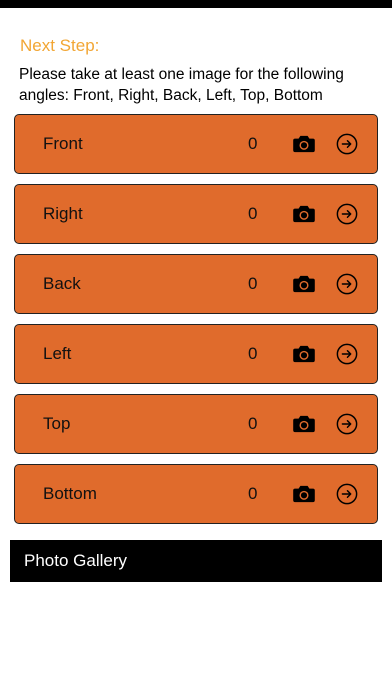  Describe the element at coordinates (196, 424) in the screenshot. I see `angle-row-top: Top 0` at that location.